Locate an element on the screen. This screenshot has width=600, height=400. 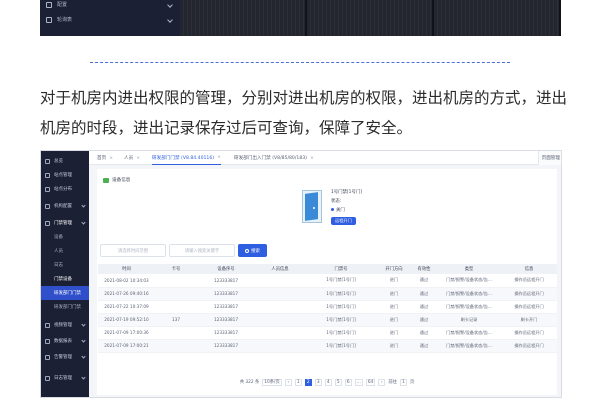
sidebar-item-report: 数据报表 is located at coordinates (65, 341).